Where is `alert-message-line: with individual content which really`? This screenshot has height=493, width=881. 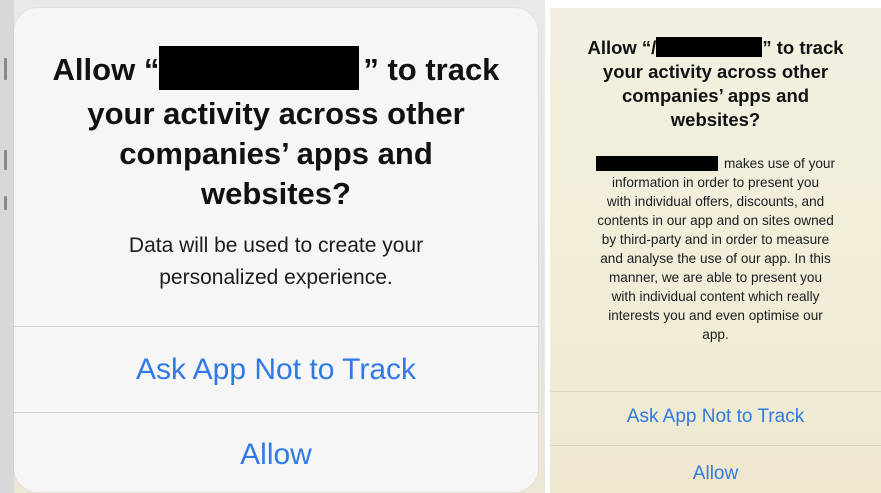
alert-message-line: with individual content which really is located at coordinates (715, 296).